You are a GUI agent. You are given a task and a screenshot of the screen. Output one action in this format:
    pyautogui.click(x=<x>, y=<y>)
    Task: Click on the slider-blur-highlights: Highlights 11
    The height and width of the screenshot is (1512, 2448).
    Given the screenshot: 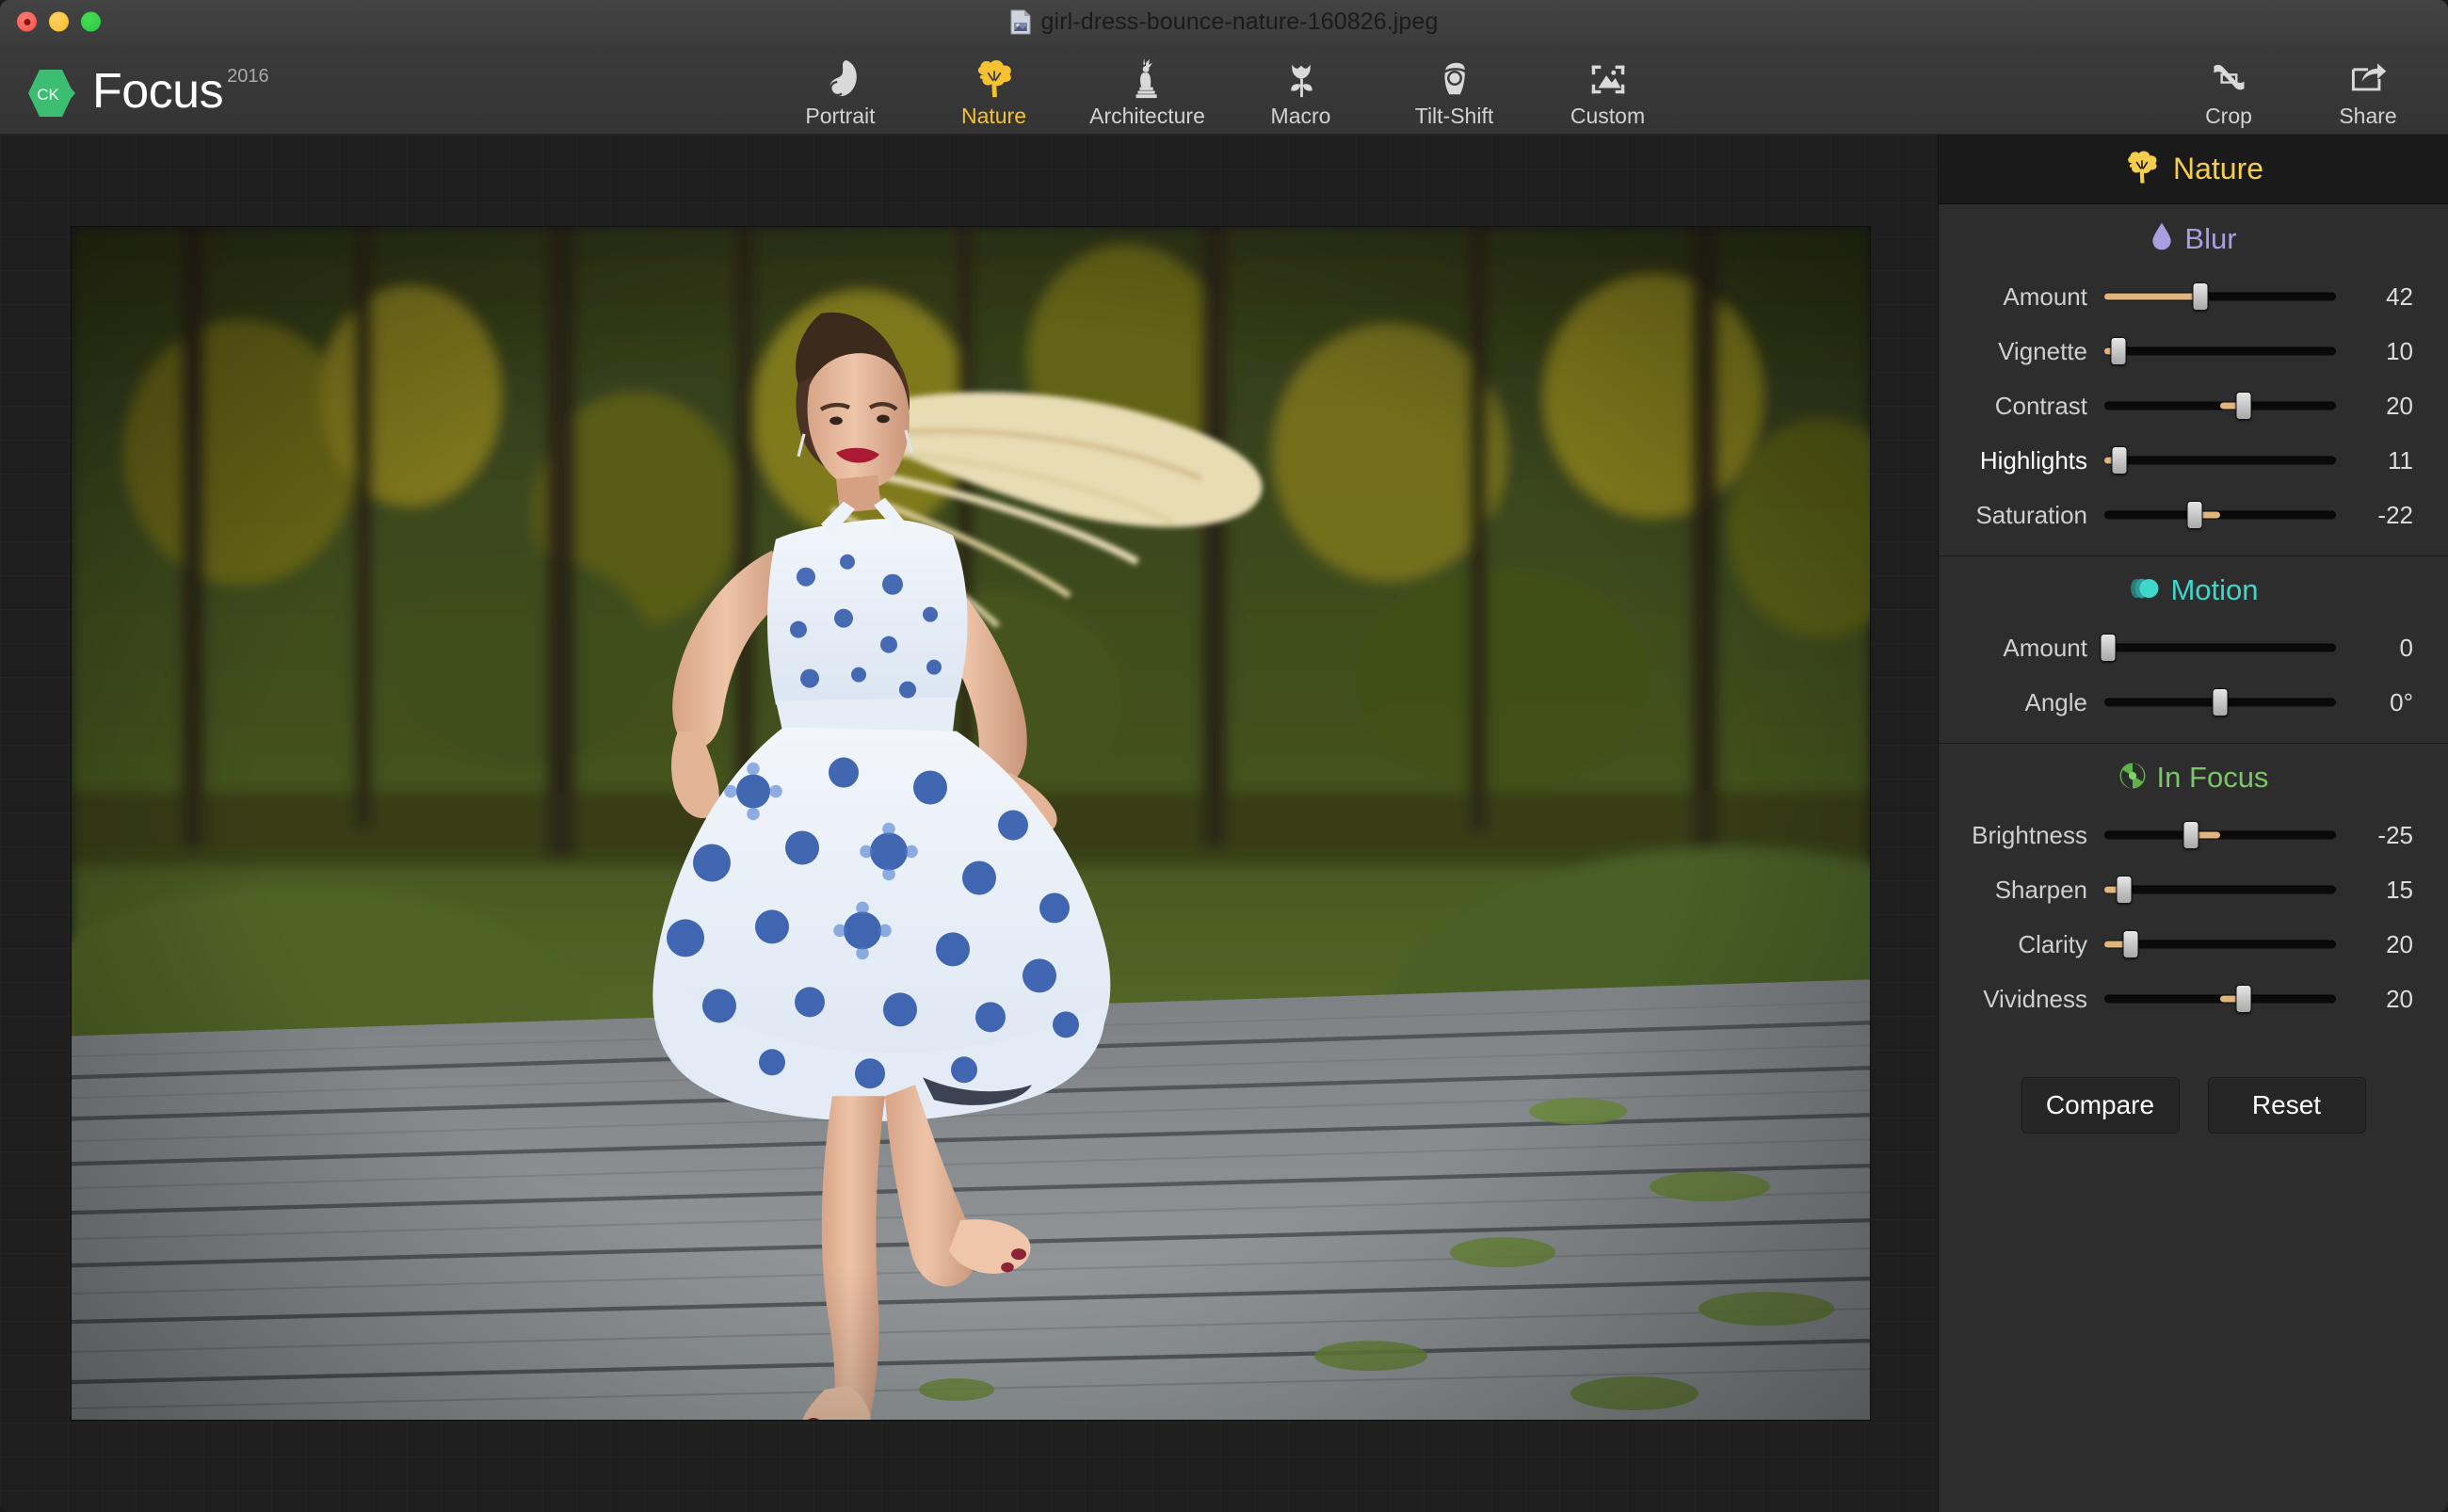 What is the action you would take?
    pyautogui.click(x=2193, y=460)
    